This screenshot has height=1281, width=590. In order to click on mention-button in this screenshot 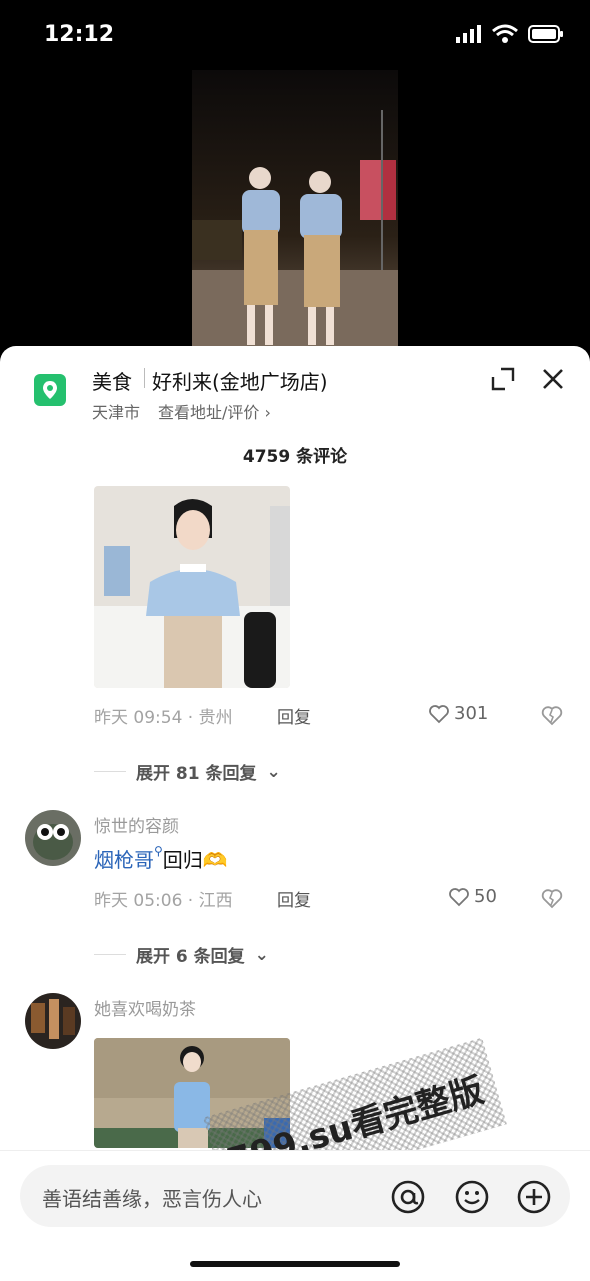, I will do `click(407, 1196)`.